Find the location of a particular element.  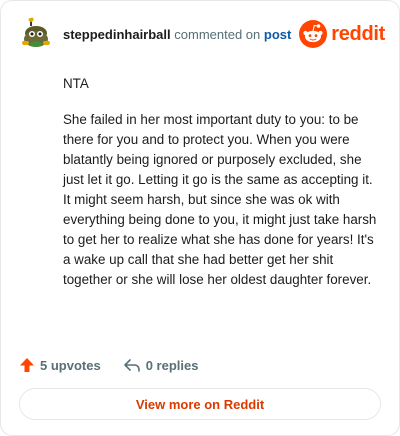

reddit-logo: reddit is located at coordinates (342, 34).